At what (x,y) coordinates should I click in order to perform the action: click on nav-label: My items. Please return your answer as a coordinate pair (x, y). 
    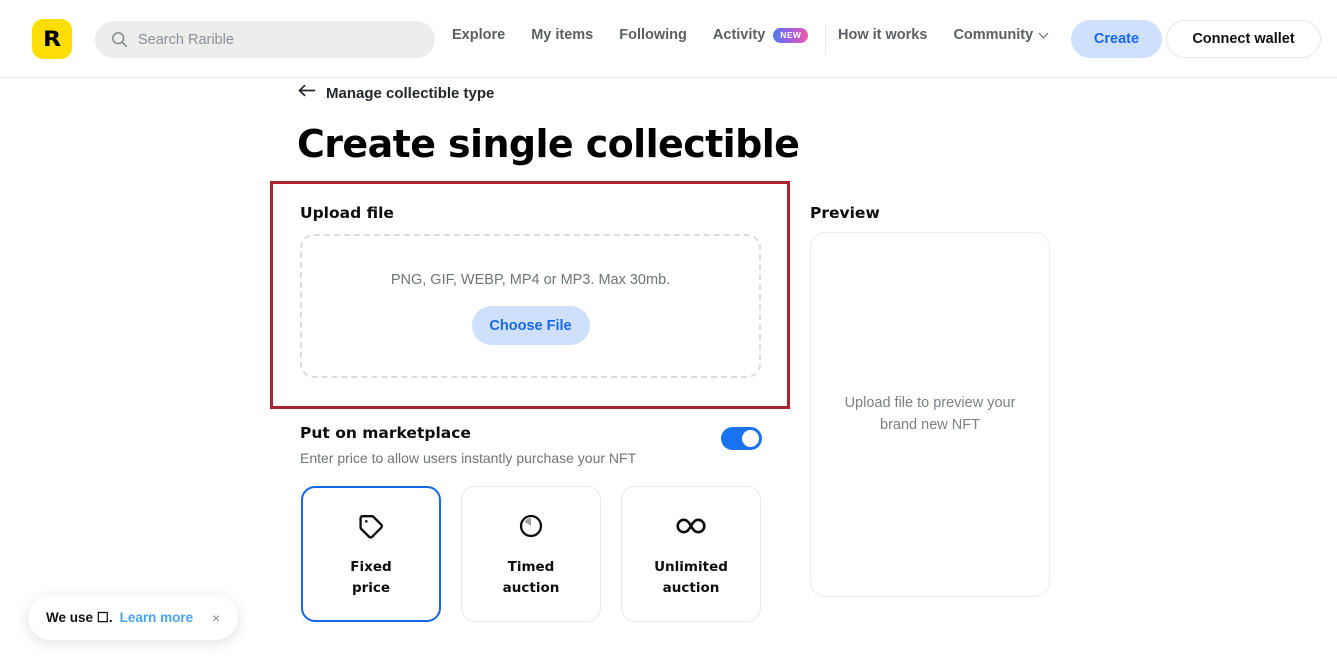
    Looking at the image, I should click on (562, 35).